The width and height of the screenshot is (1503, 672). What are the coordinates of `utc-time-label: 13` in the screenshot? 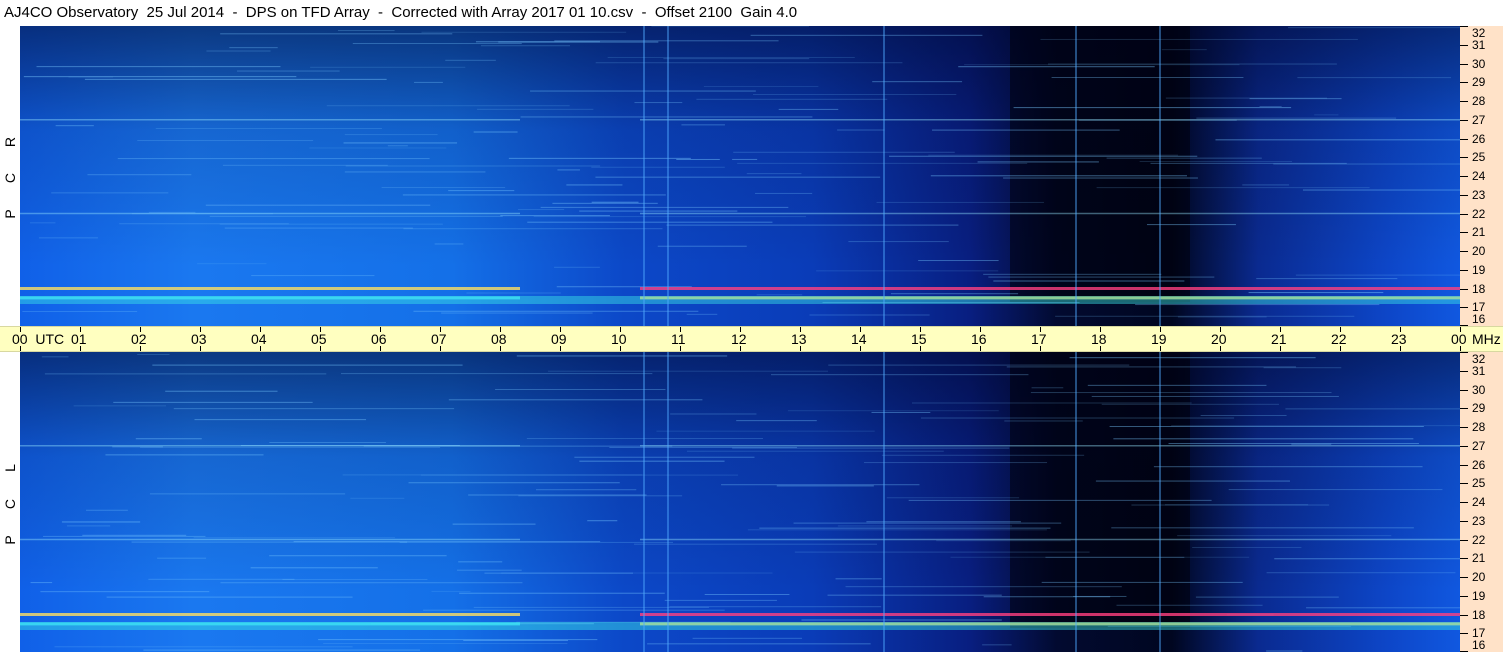 It's located at (799, 339).